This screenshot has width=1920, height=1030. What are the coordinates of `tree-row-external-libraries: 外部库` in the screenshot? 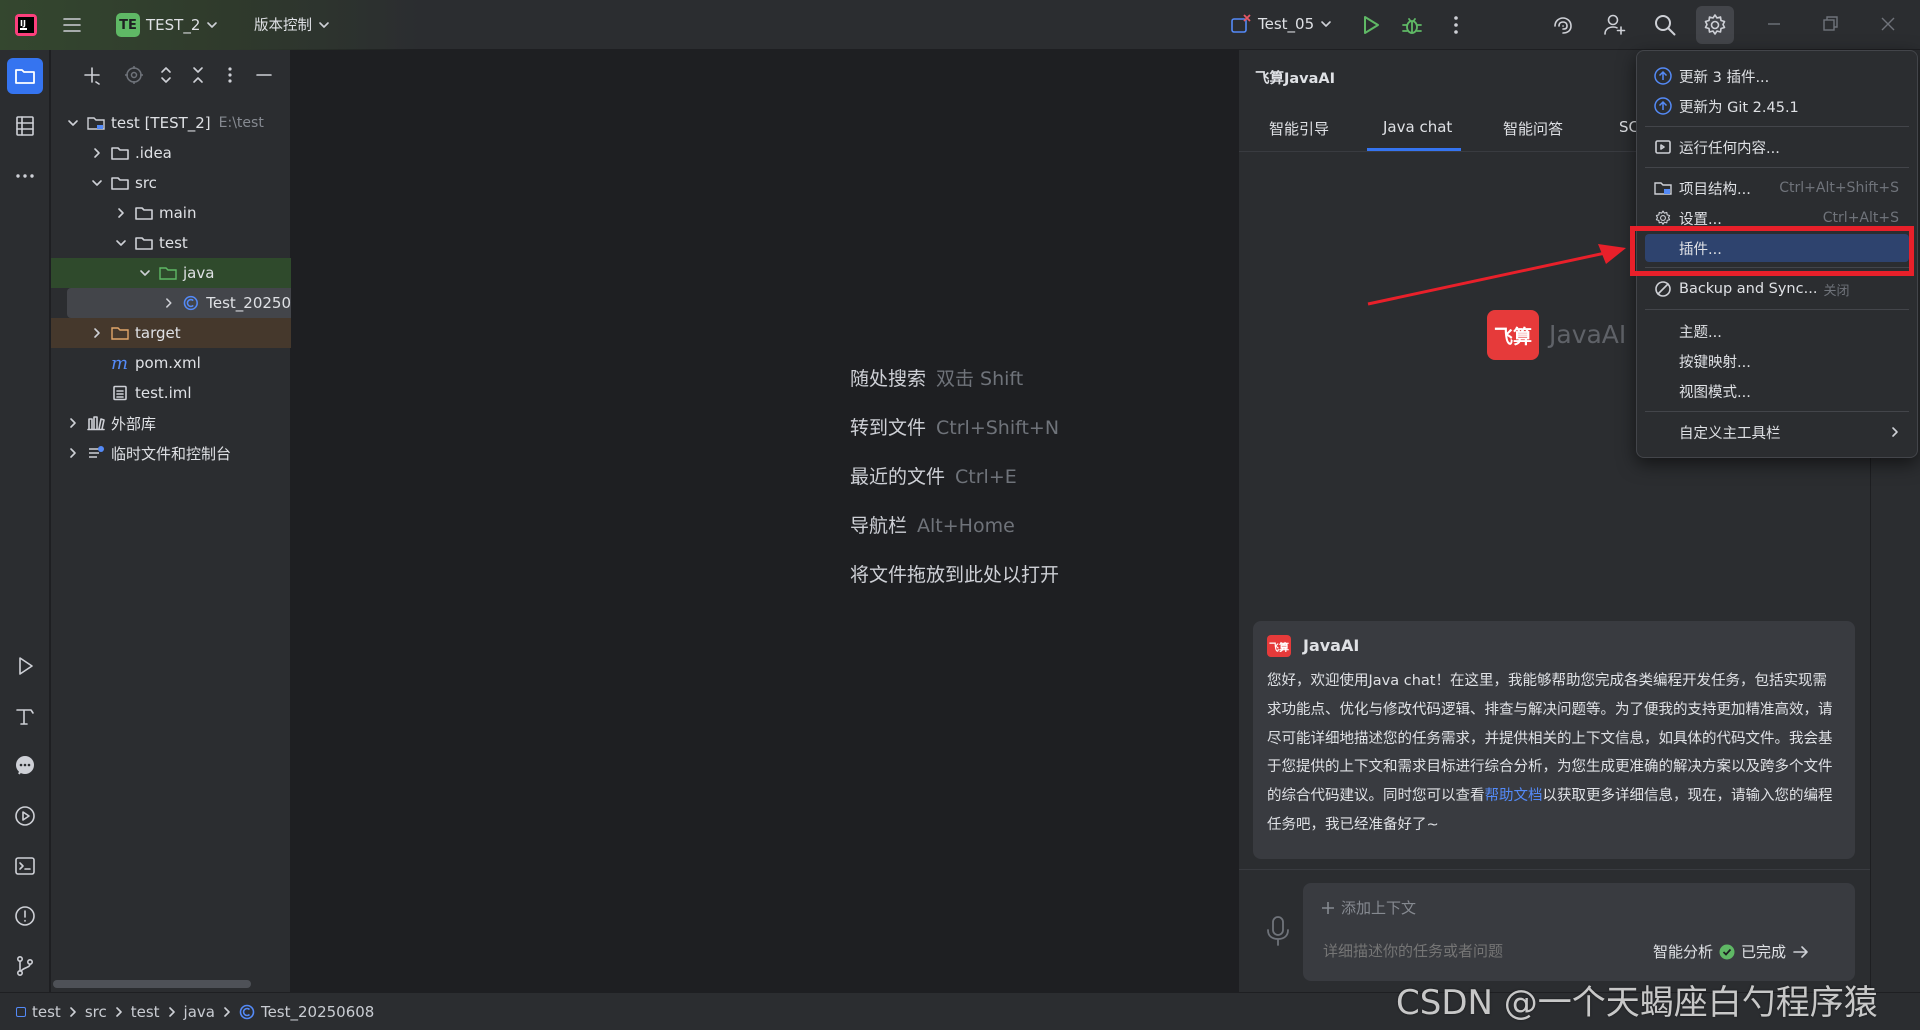 It's located at (171, 423).